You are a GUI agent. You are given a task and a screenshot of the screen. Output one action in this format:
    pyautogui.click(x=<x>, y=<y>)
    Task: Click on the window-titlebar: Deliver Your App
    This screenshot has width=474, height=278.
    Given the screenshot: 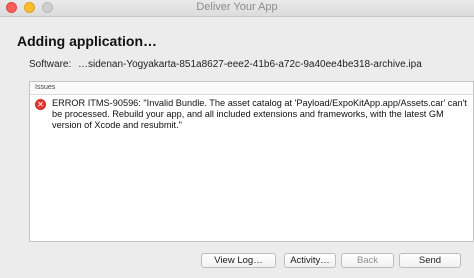 What is the action you would take?
    pyautogui.click(x=237, y=8)
    